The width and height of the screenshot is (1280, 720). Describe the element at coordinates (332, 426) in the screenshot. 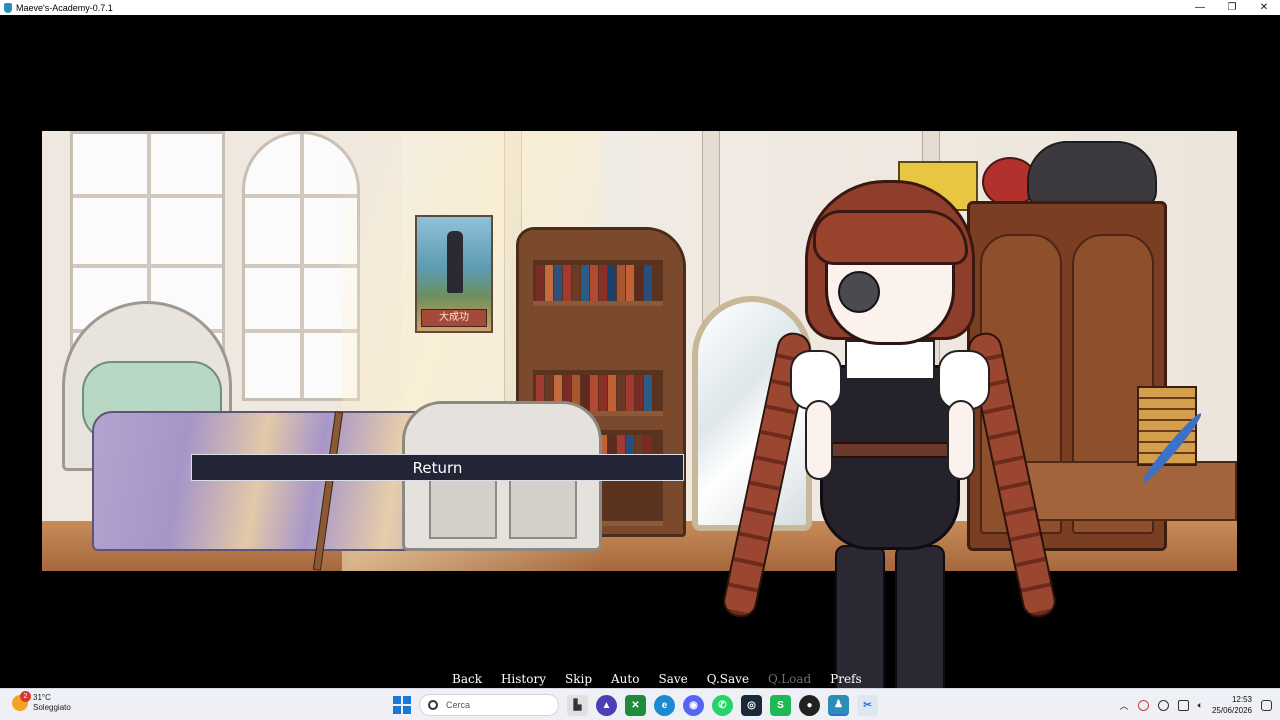

I see `bed` at that location.